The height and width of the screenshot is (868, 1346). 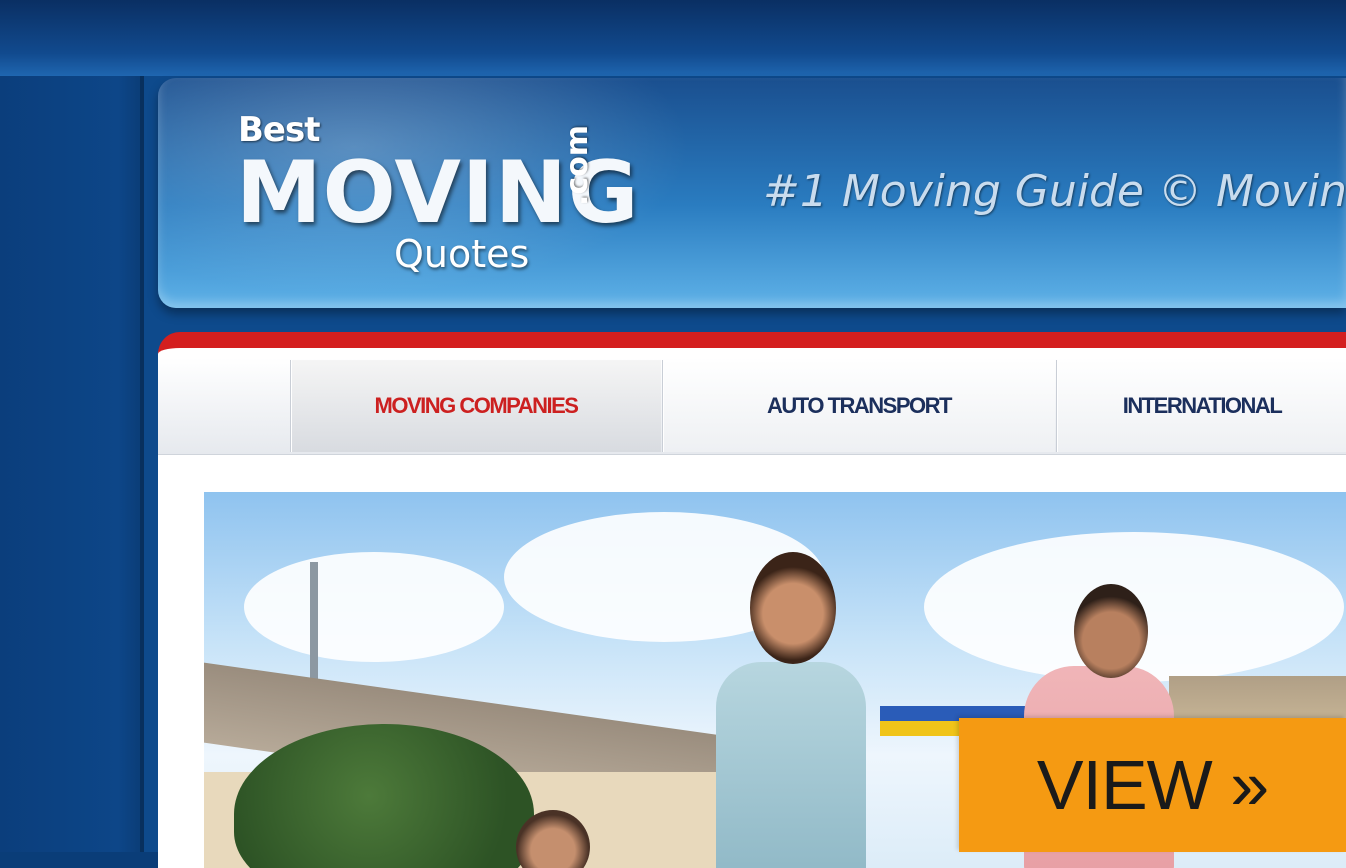 I want to click on site-logo: Best MOVING Quotes .com, so click(x=437, y=196).